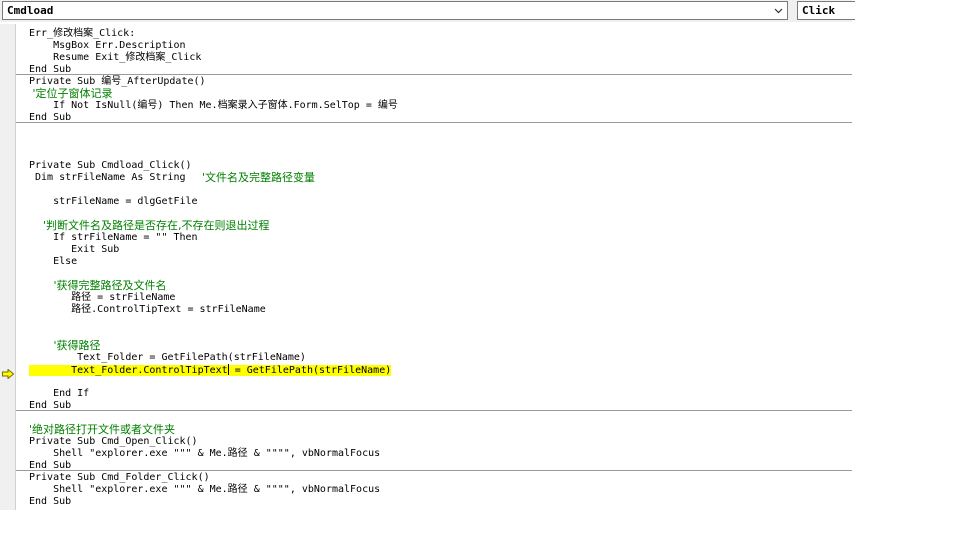 This screenshot has width=960, height=540. What do you see at coordinates (113, 237) in the screenshot?
I see `code-line: If strFileName = "" Then` at bounding box center [113, 237].